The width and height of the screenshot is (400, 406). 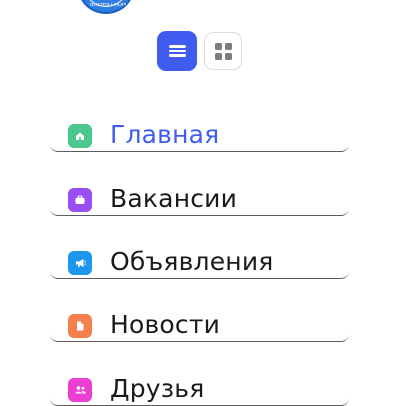 What do you see at coordinates (199, 322) in the screenshot?
I see `nav-item-news: Новости` at bounding box center [199, 322].